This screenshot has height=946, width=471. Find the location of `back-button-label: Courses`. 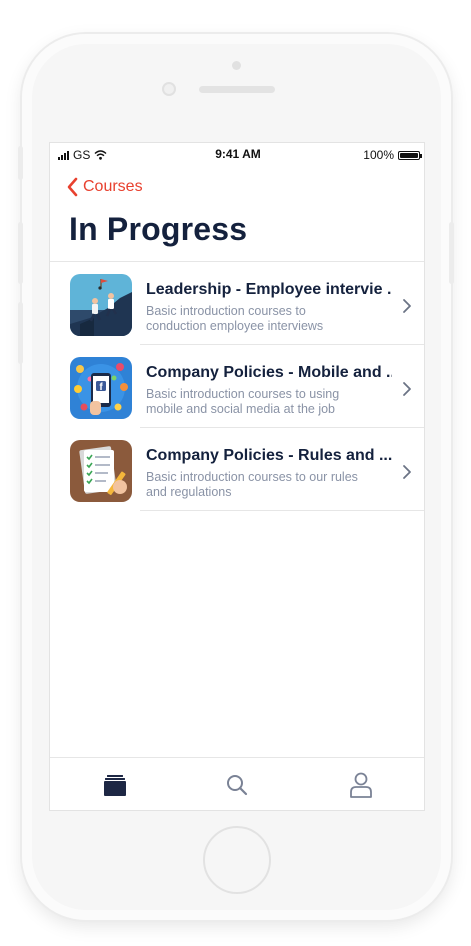

back-button-label: Courses is located at coordinates (113, 186).